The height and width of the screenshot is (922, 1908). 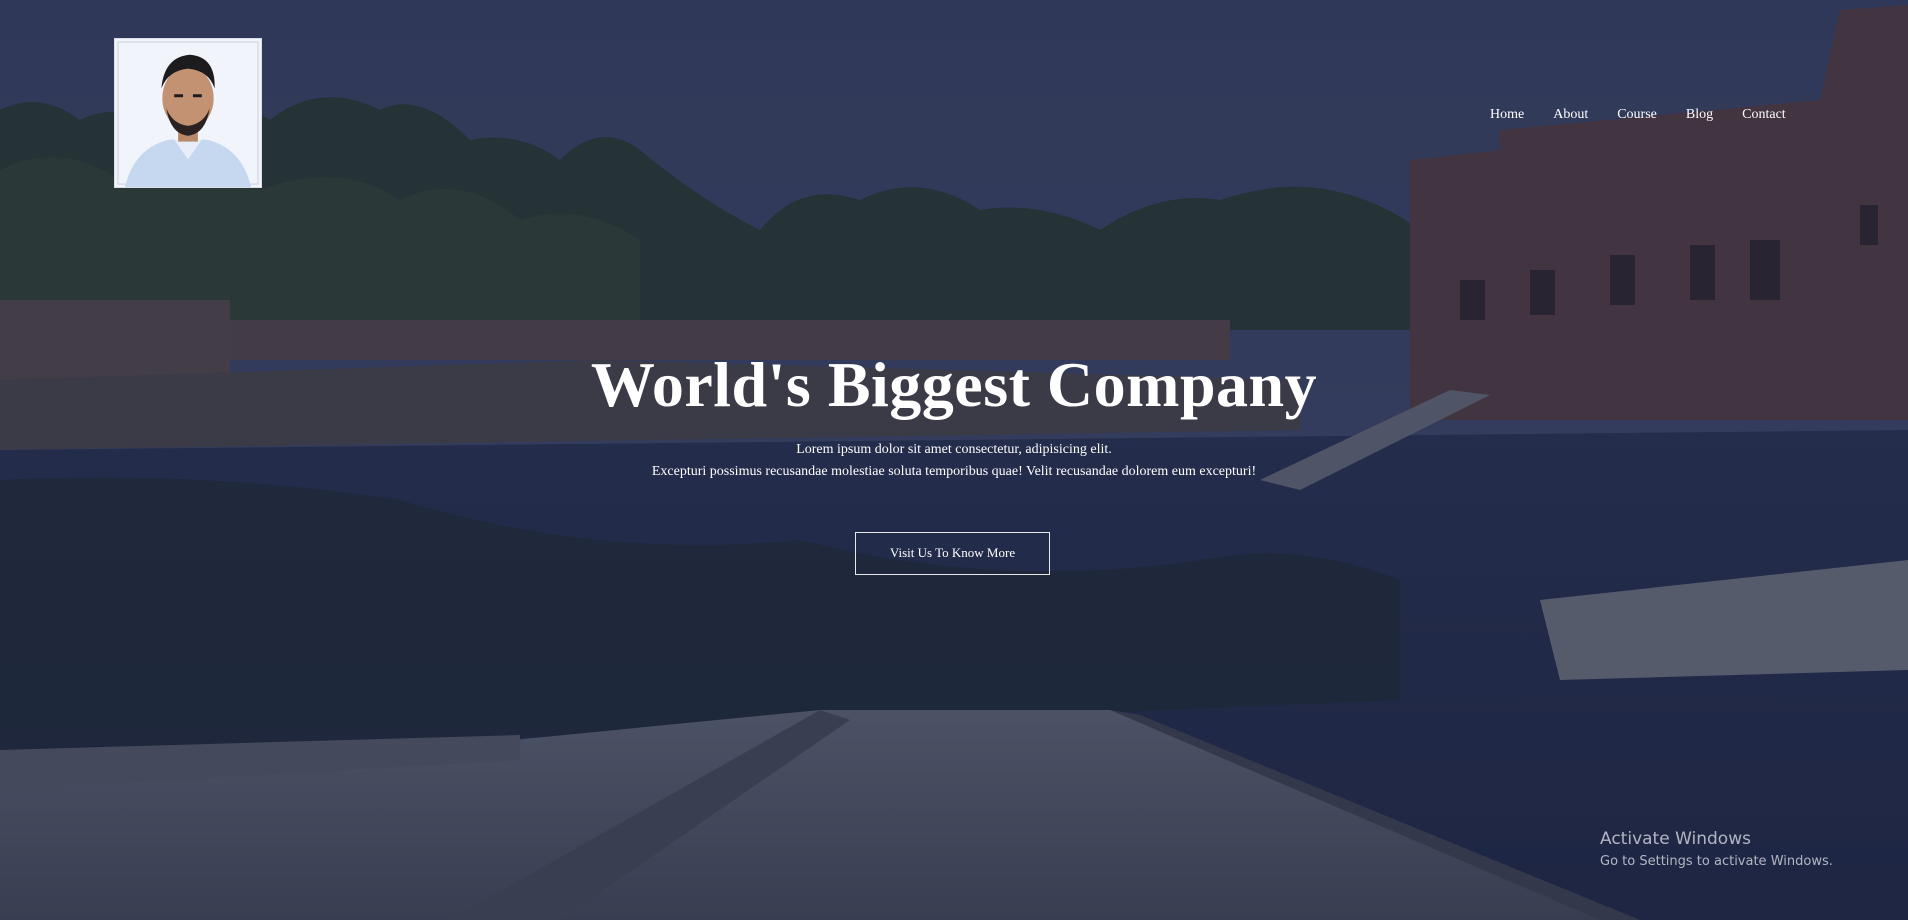 I want to click on watermark-title: Activate Windows, so click(x=1675, y=839).